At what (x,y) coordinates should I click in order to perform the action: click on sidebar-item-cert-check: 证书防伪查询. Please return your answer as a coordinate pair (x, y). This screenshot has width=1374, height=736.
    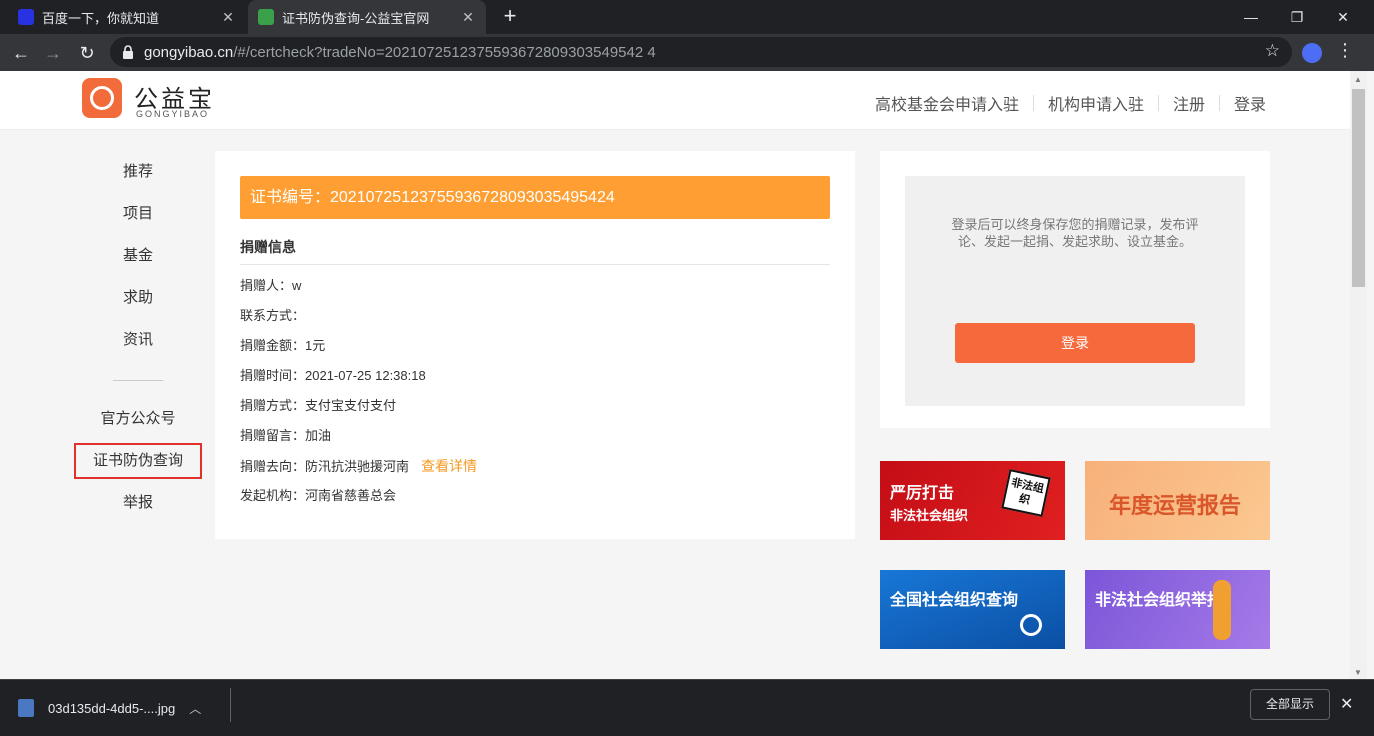
    Looking at the image, I should click on (138, 461).